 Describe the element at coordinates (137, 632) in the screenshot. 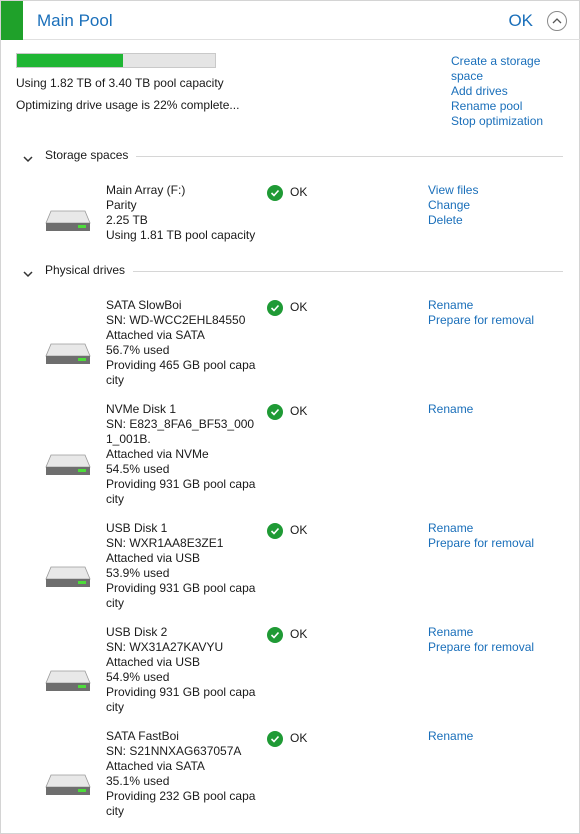

I see `drive-name: USB Disk 2` at that location.